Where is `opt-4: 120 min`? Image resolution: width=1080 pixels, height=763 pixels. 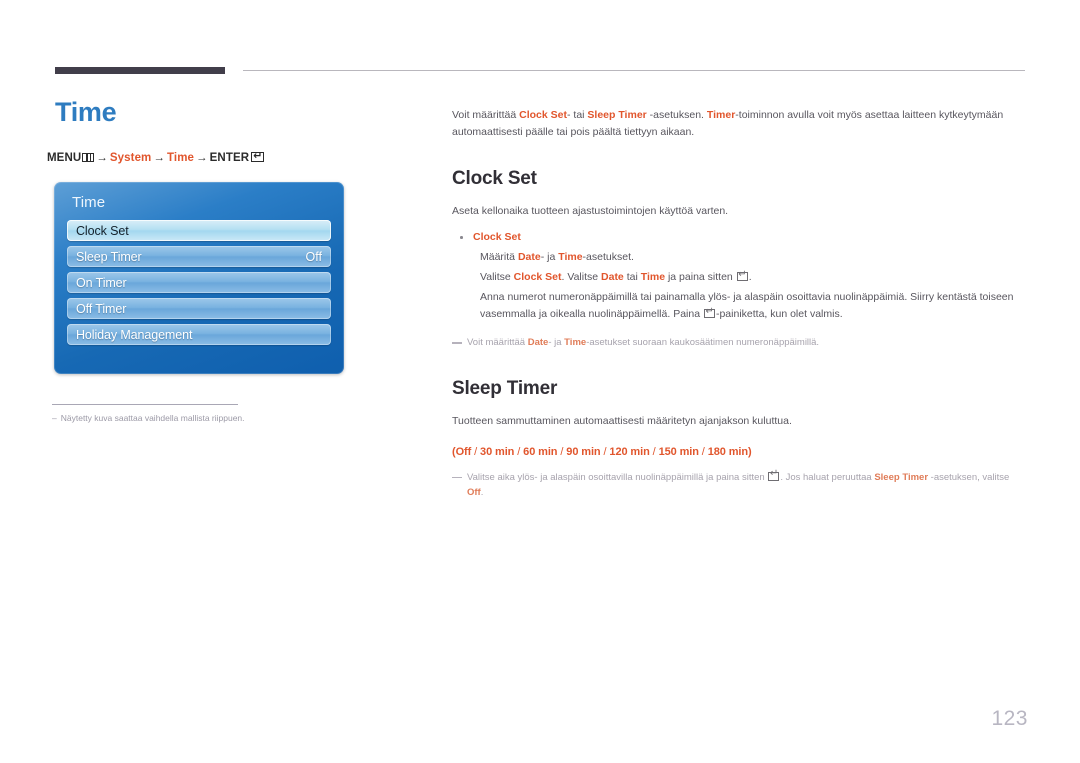 opt-4: 120 min is located at coordinates (629, 451).